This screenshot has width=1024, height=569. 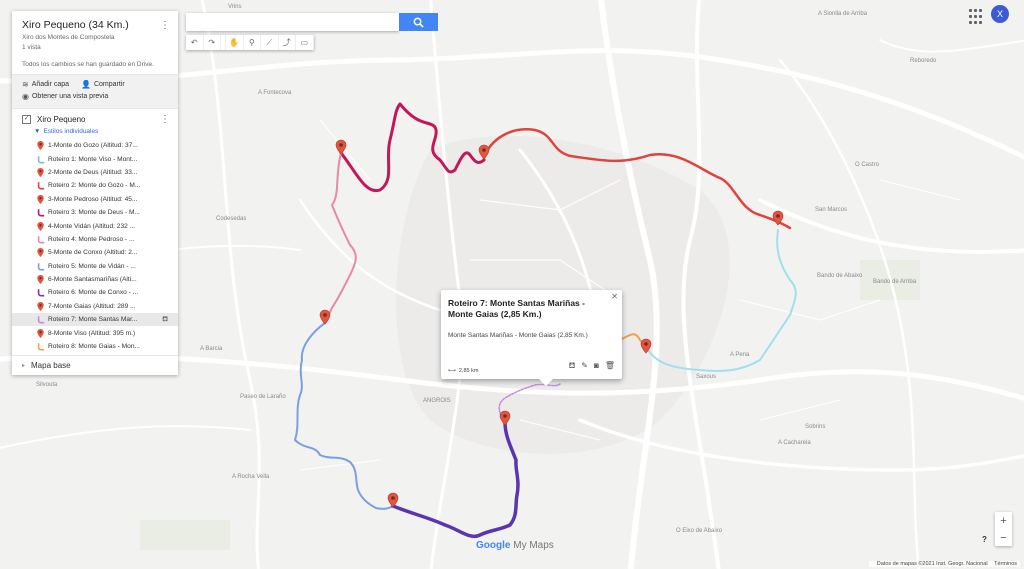 I want to click on zoom-in-button: +, so click(x=1003, y=520).